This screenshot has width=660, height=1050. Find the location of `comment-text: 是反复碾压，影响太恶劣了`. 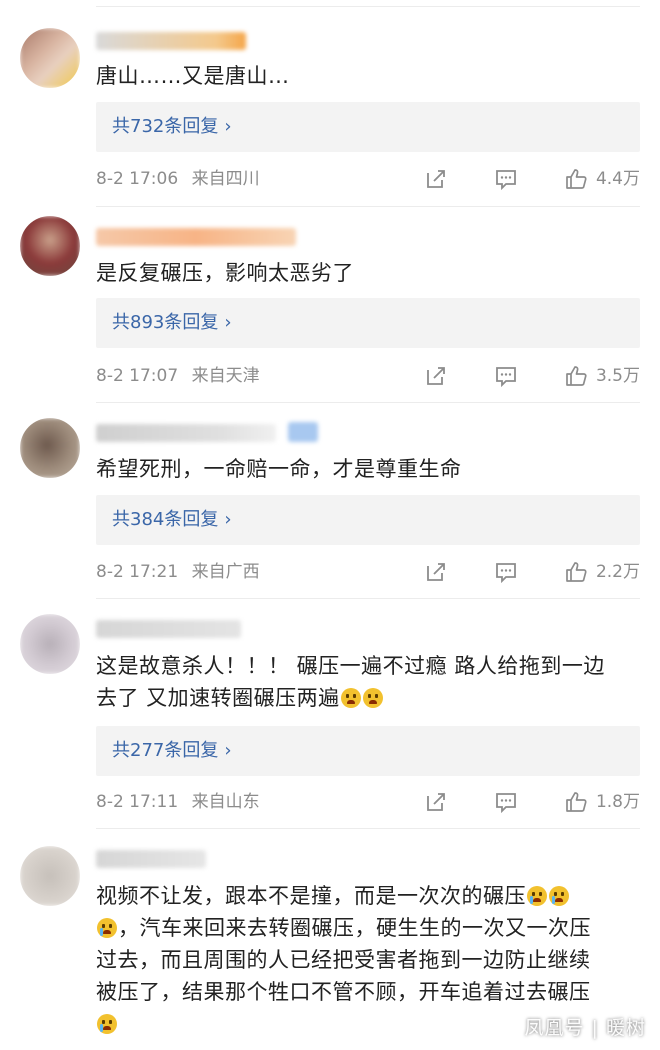

comment-text: 是反复碾压，影响太恶劣了 is located at coordinates (225, 273).